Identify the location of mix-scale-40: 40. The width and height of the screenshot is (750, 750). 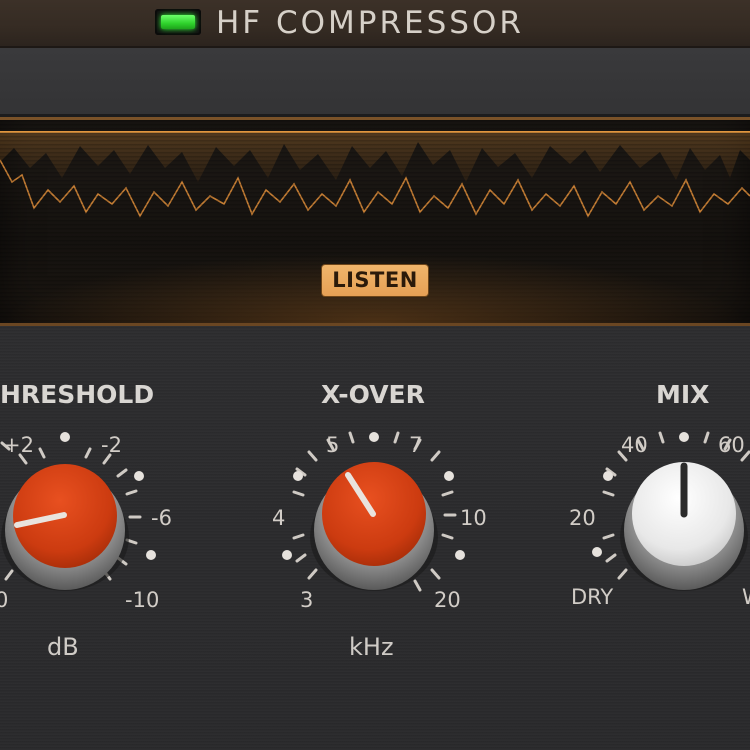
(634, 445).